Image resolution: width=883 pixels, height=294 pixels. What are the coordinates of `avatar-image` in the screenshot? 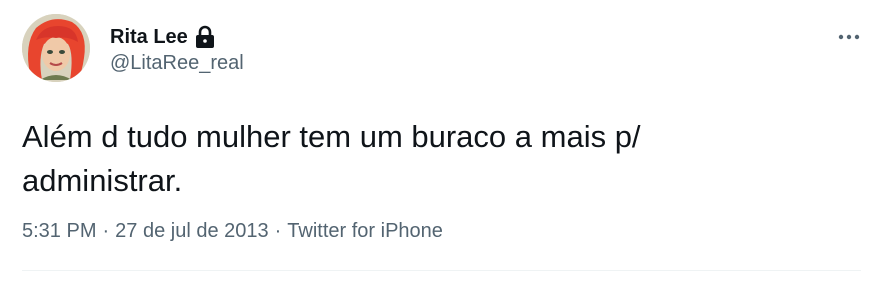 It's located at (56, 48).